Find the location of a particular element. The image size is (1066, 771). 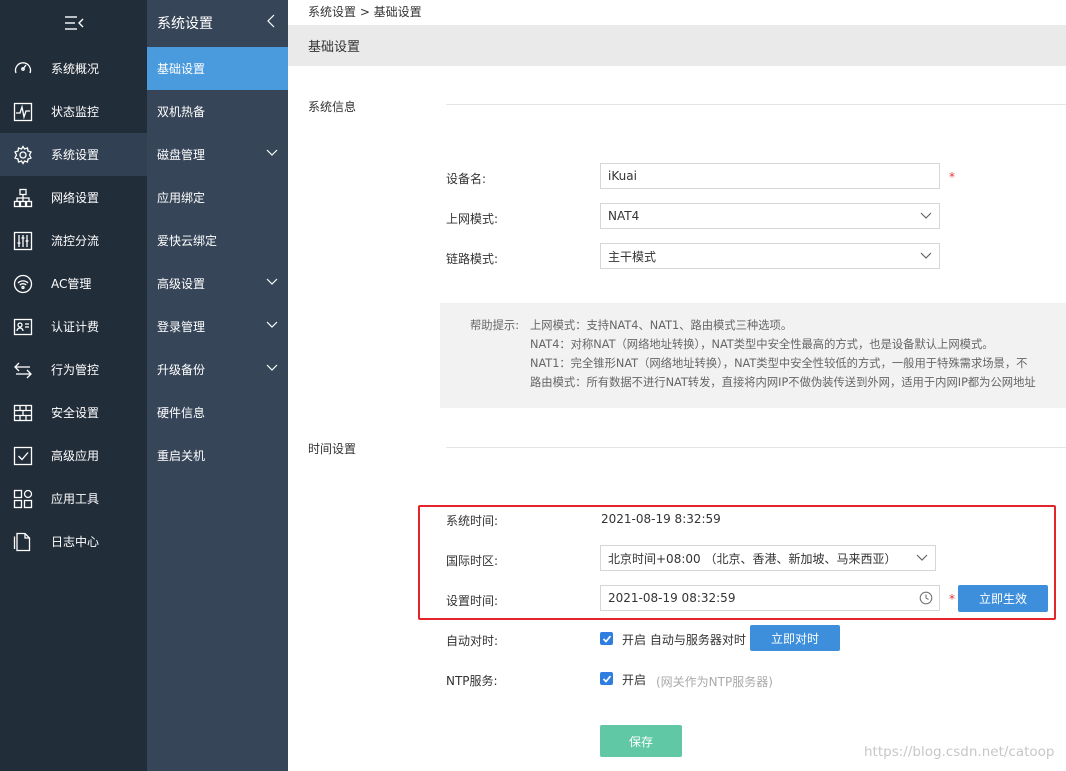

submenu-item-disk-management: 磁盘管理 is located at coordinates (217, 154).